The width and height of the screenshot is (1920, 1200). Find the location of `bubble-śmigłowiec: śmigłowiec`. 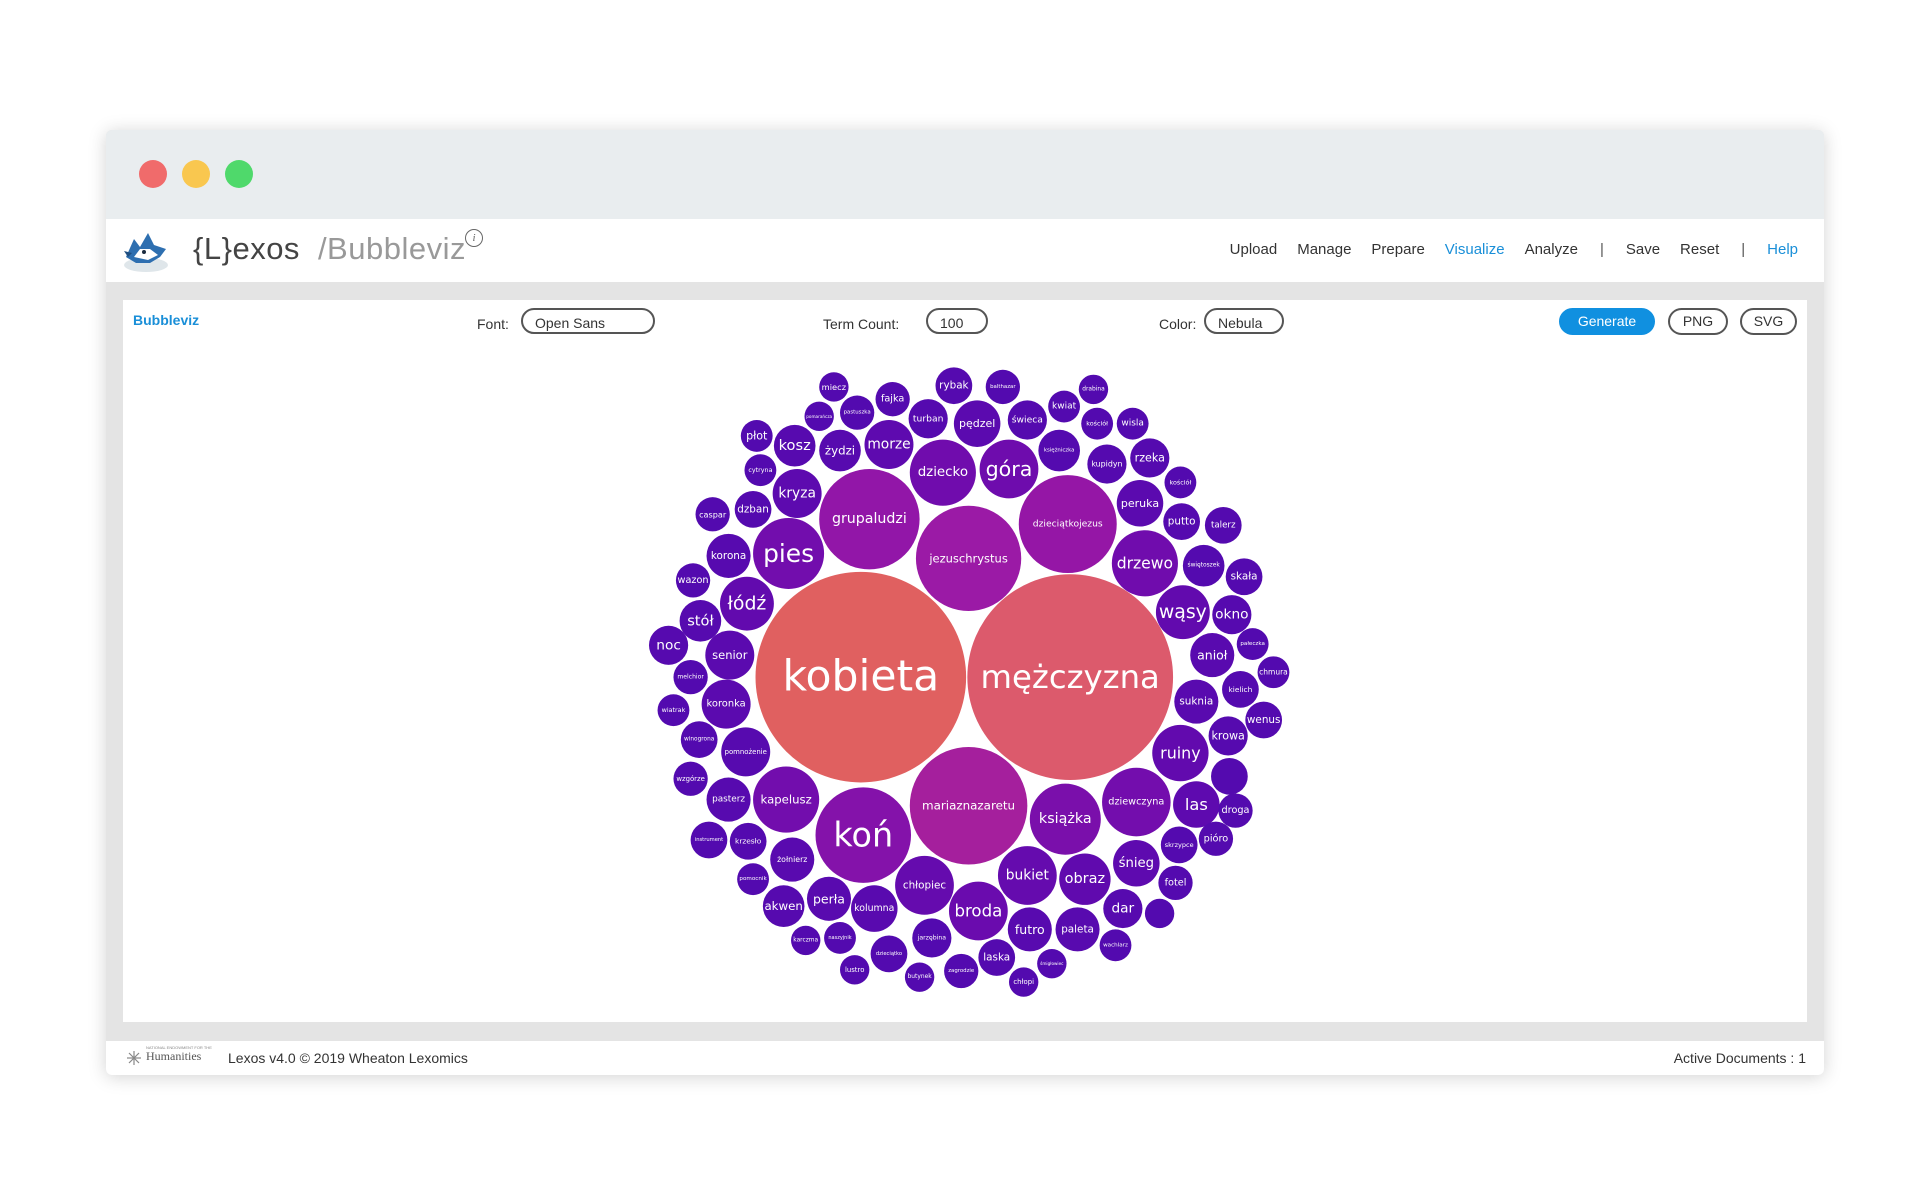

bubble-śmigłowiec: śmigłowiec is located at coordinates (1052, 963).